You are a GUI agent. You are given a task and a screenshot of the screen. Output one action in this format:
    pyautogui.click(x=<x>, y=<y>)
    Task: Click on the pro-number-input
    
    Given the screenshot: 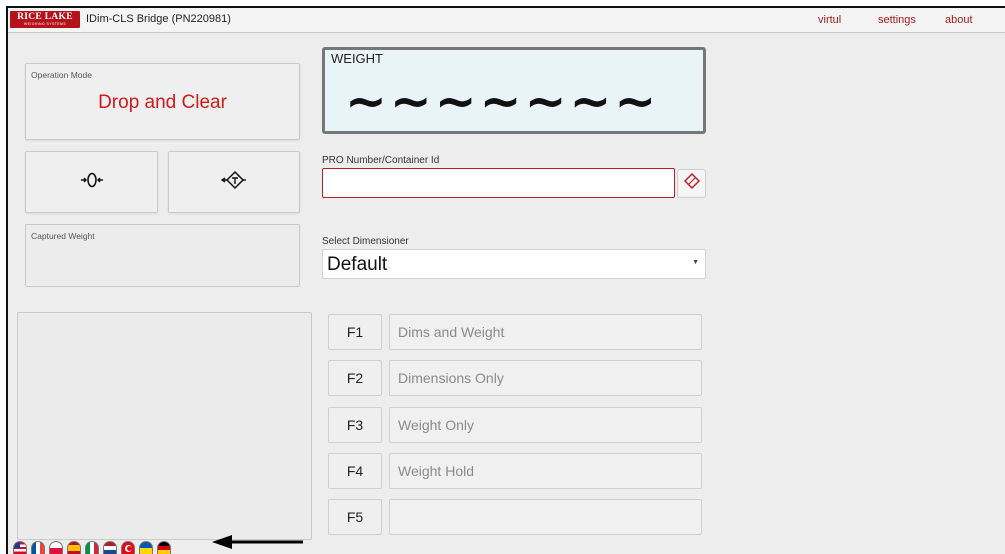 What is the action you would take?
    pyautogui.click(x=498, y=183)
    